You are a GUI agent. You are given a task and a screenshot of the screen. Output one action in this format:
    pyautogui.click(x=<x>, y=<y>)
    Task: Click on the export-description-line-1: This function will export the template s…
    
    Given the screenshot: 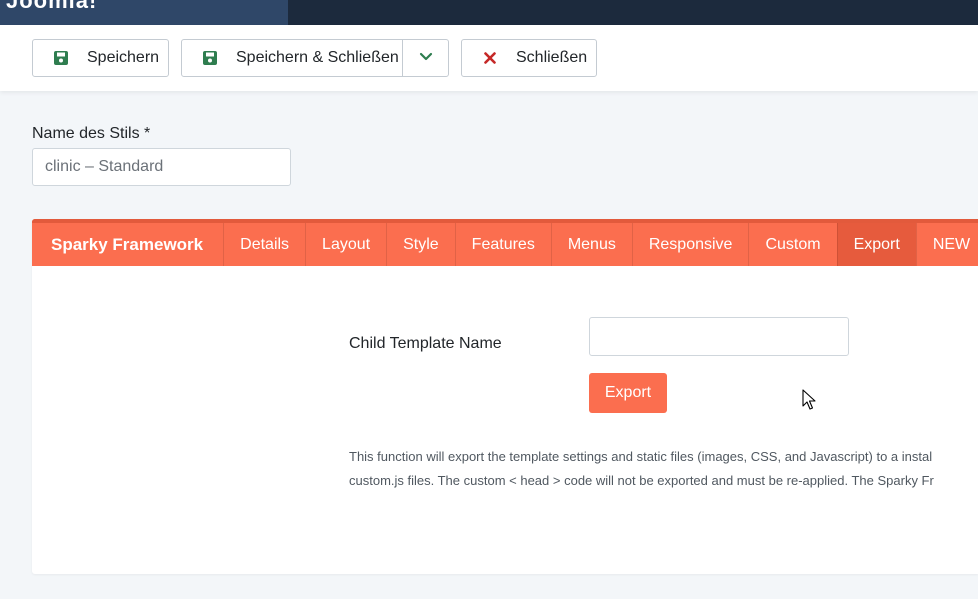 What is the action you would take?
    pyautogui.click(x=641, y=456)
    